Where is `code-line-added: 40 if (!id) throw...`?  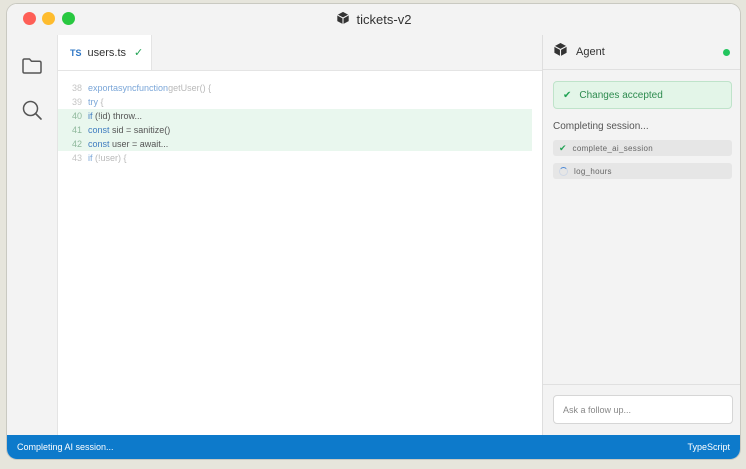 code-line-added: 40 if (!id) throw... is located at coordinates (295, 116).